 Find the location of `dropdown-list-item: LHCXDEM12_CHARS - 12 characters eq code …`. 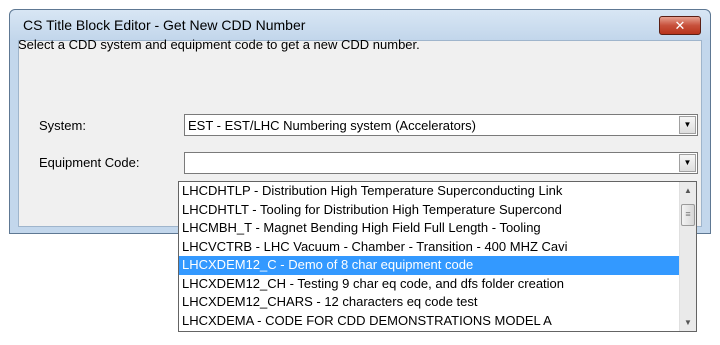

dropdown-list-item: LHCXDEM12_CHARS - 12 characters eq code … is located at coordinates (429, 302).